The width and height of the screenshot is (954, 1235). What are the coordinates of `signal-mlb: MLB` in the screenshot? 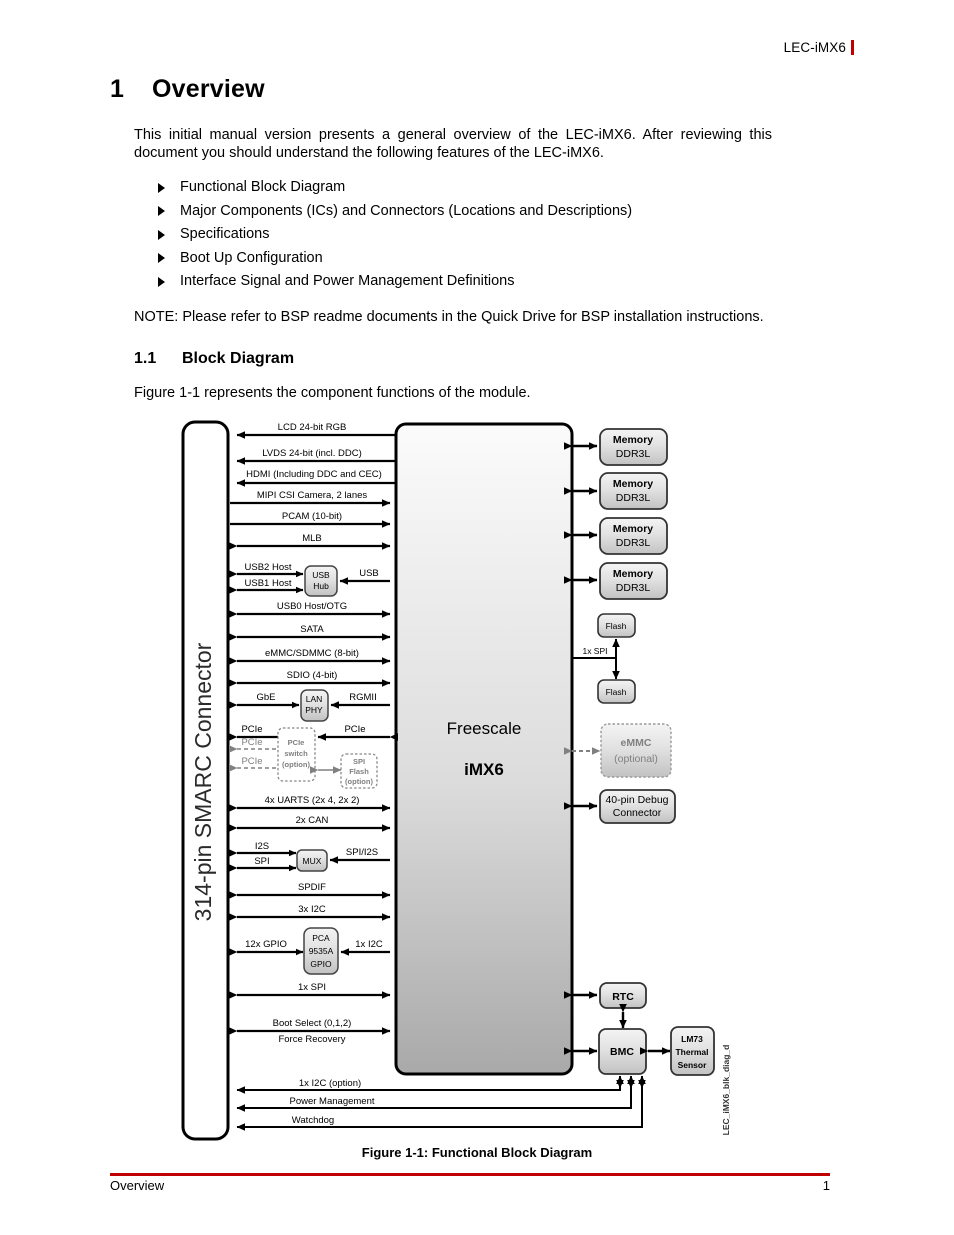 It's located at (309, 541).